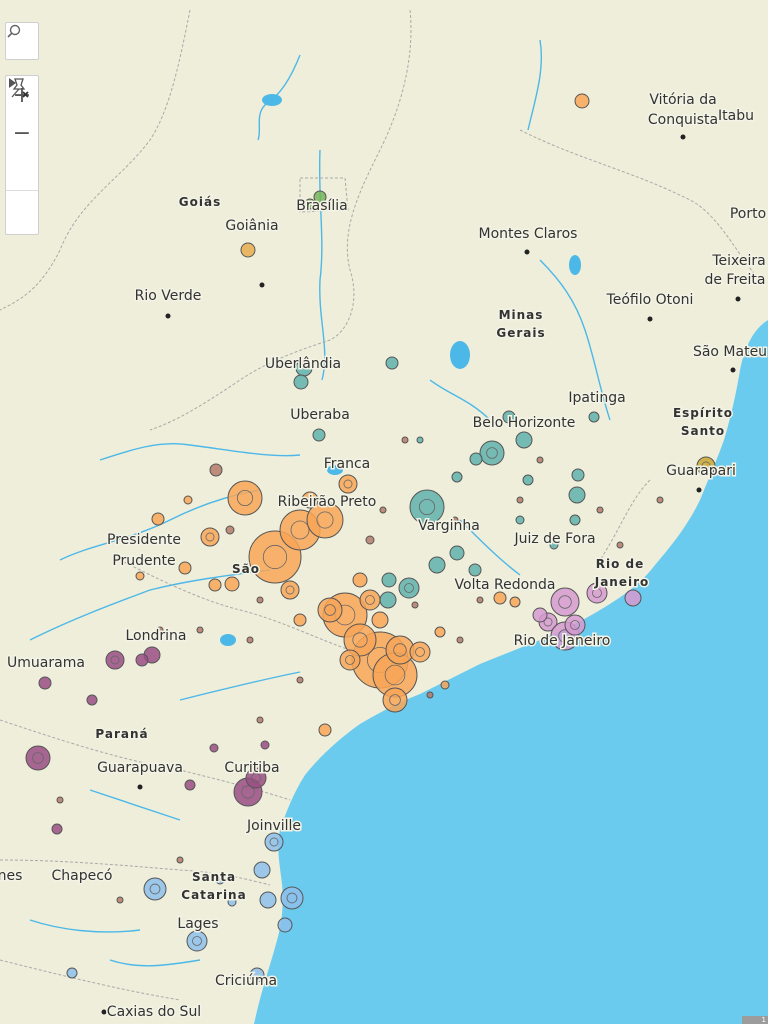 Image resolution: width=768 pixels, height=1024 pixels. Describe the element at coordinates (327, 502) in the screenshot. I see `map-label-ribeirao_preto: Ribeirão Preto` at that location.